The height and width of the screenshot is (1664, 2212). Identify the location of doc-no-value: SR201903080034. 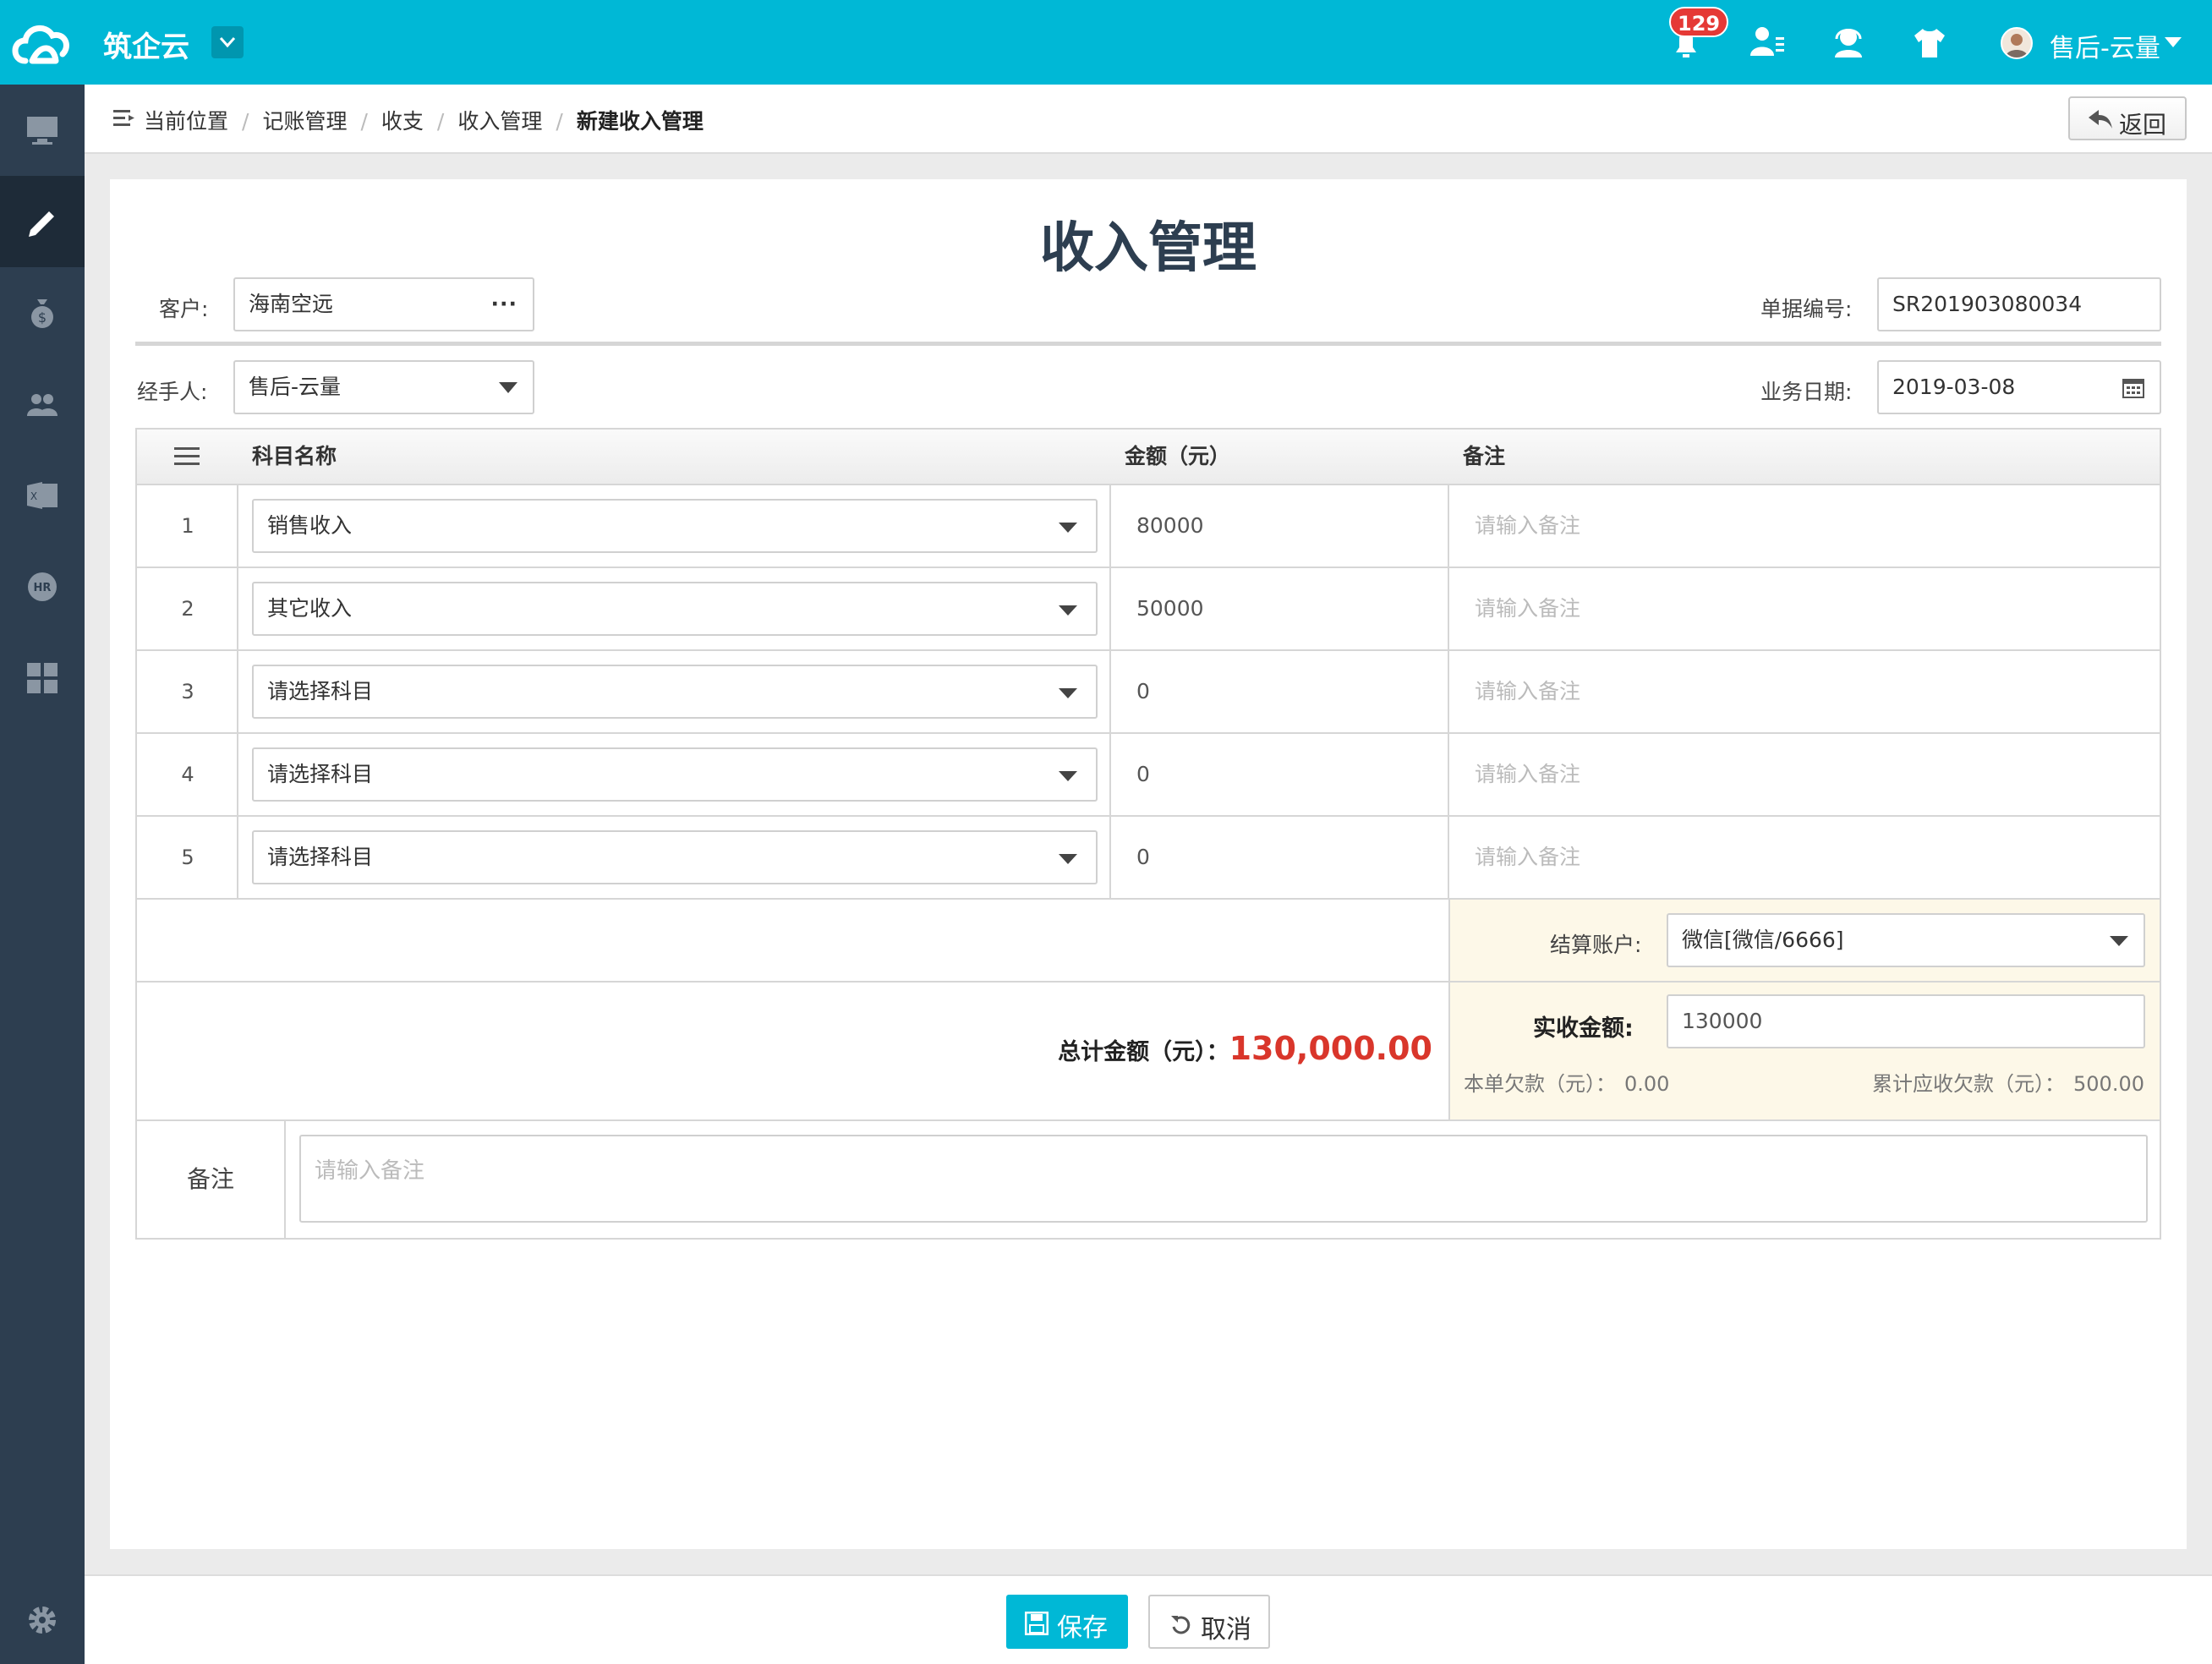
(1987, 304).